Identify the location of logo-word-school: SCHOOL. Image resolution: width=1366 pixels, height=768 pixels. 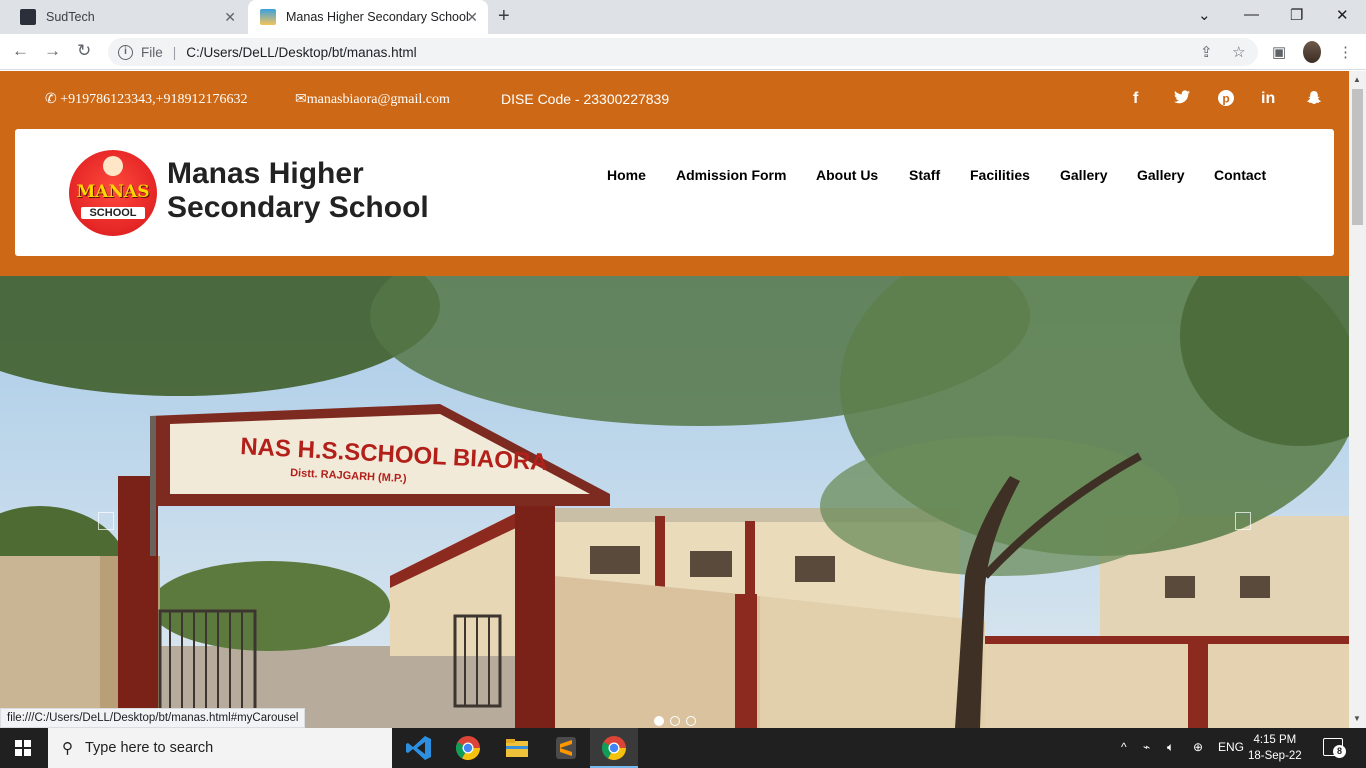
(113, 213).